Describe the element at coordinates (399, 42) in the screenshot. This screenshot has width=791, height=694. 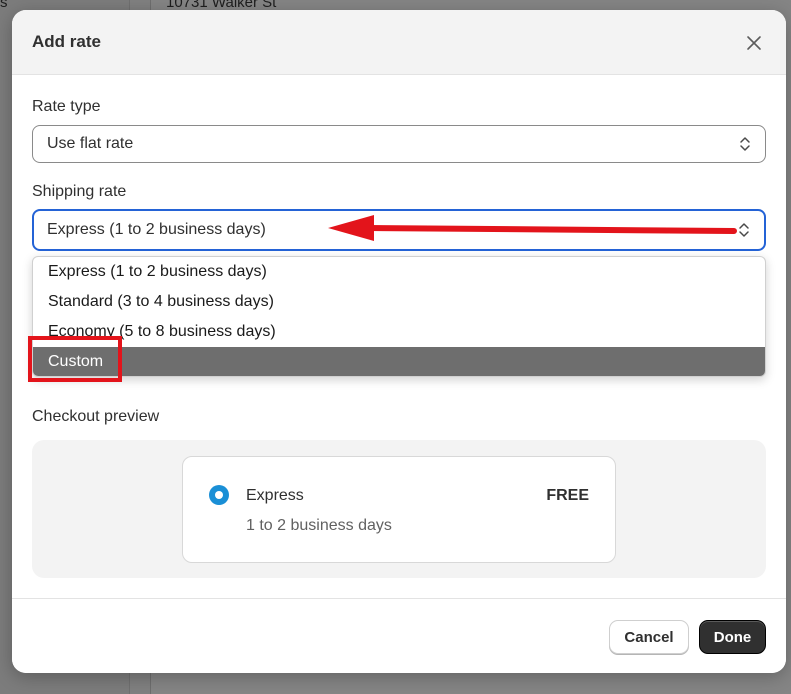
I see `modal-header: Add rate` at that location.